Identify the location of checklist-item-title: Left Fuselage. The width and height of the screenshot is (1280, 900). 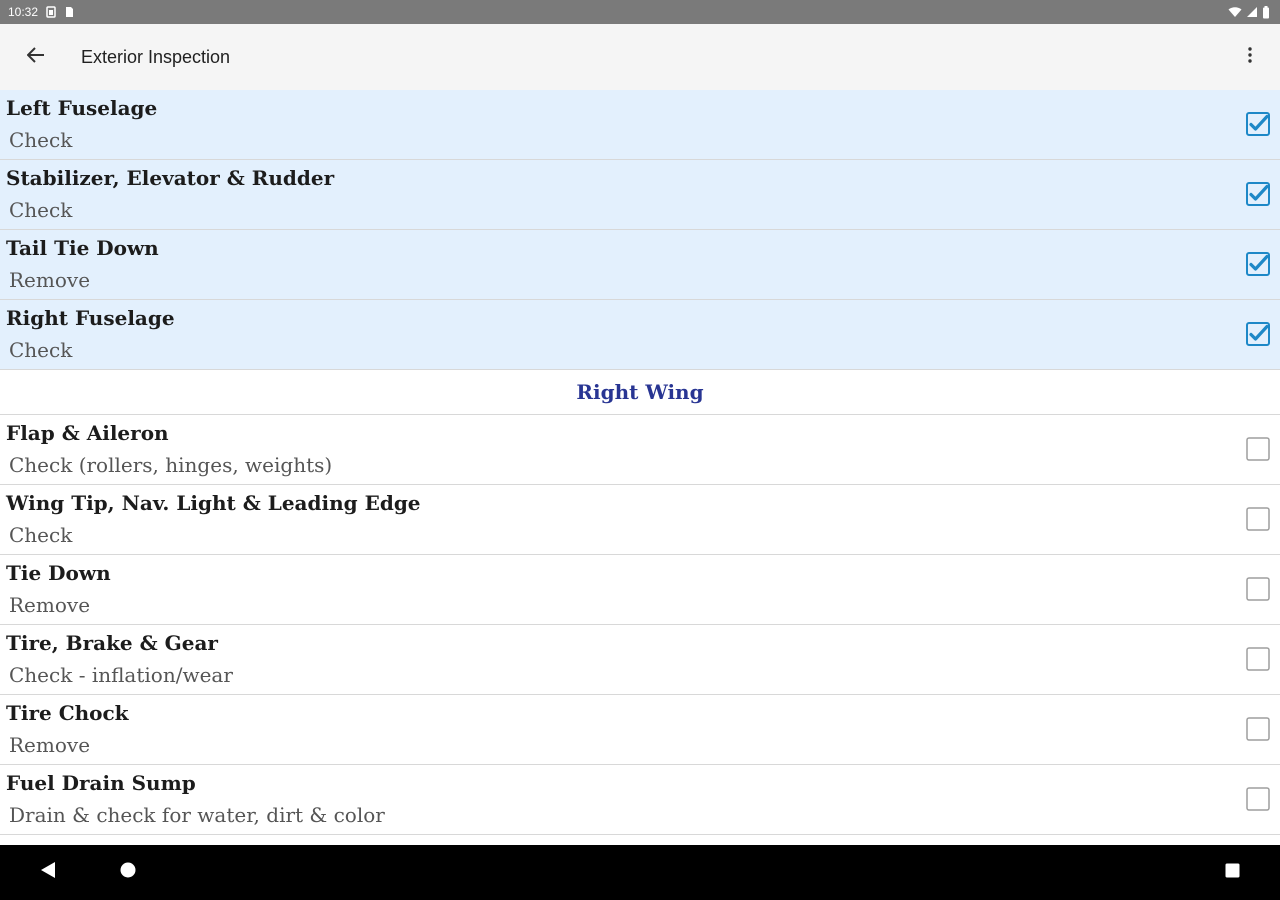
(82, 108).